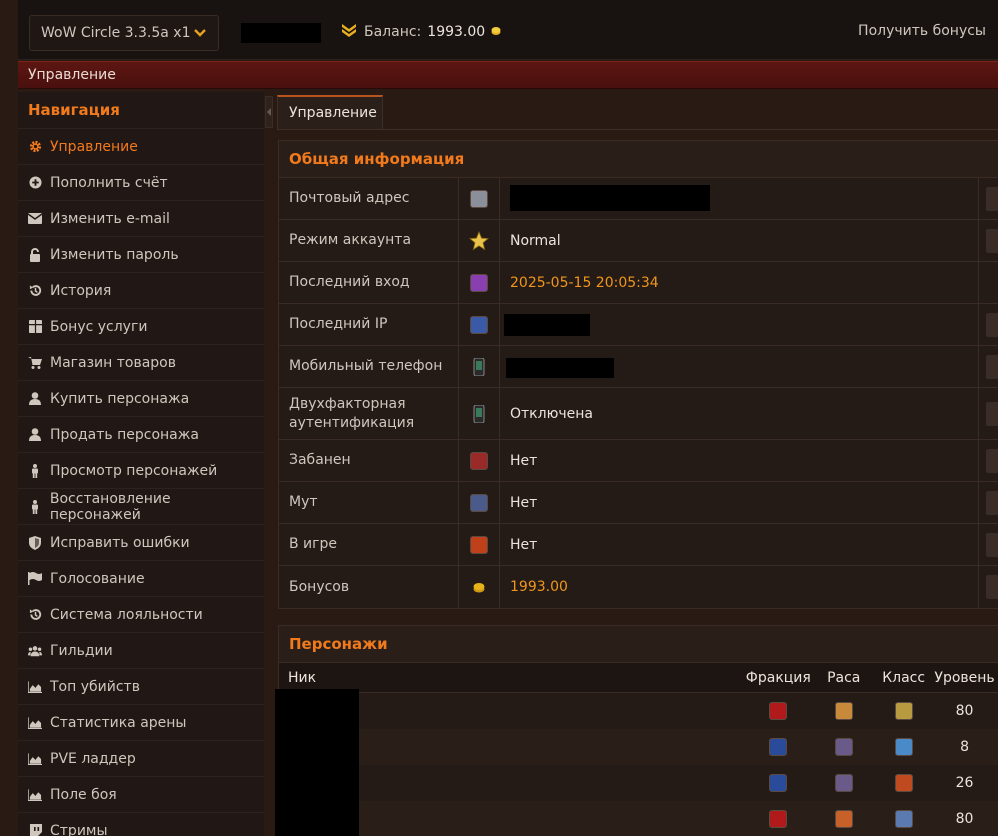 Image resolution: width=998 pixels, height=836 pixels. Describe the element at coordinates (638, 587) in the screenshot. I see `info-row: Бонусов 1993.00` at that location.